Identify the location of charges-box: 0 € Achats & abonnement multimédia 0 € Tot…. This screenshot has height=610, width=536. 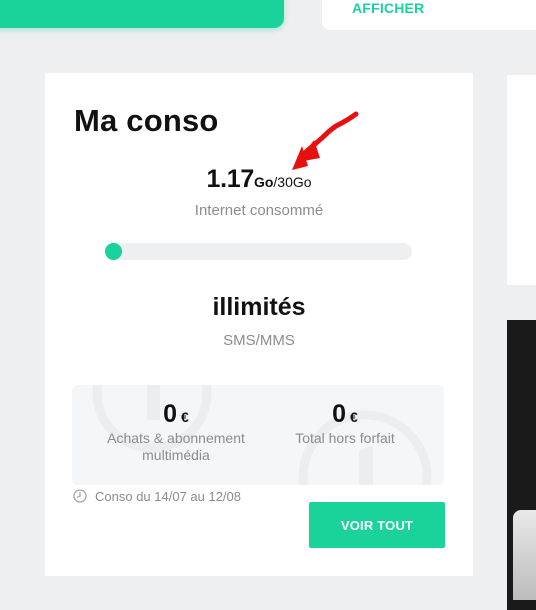
(258, 435).